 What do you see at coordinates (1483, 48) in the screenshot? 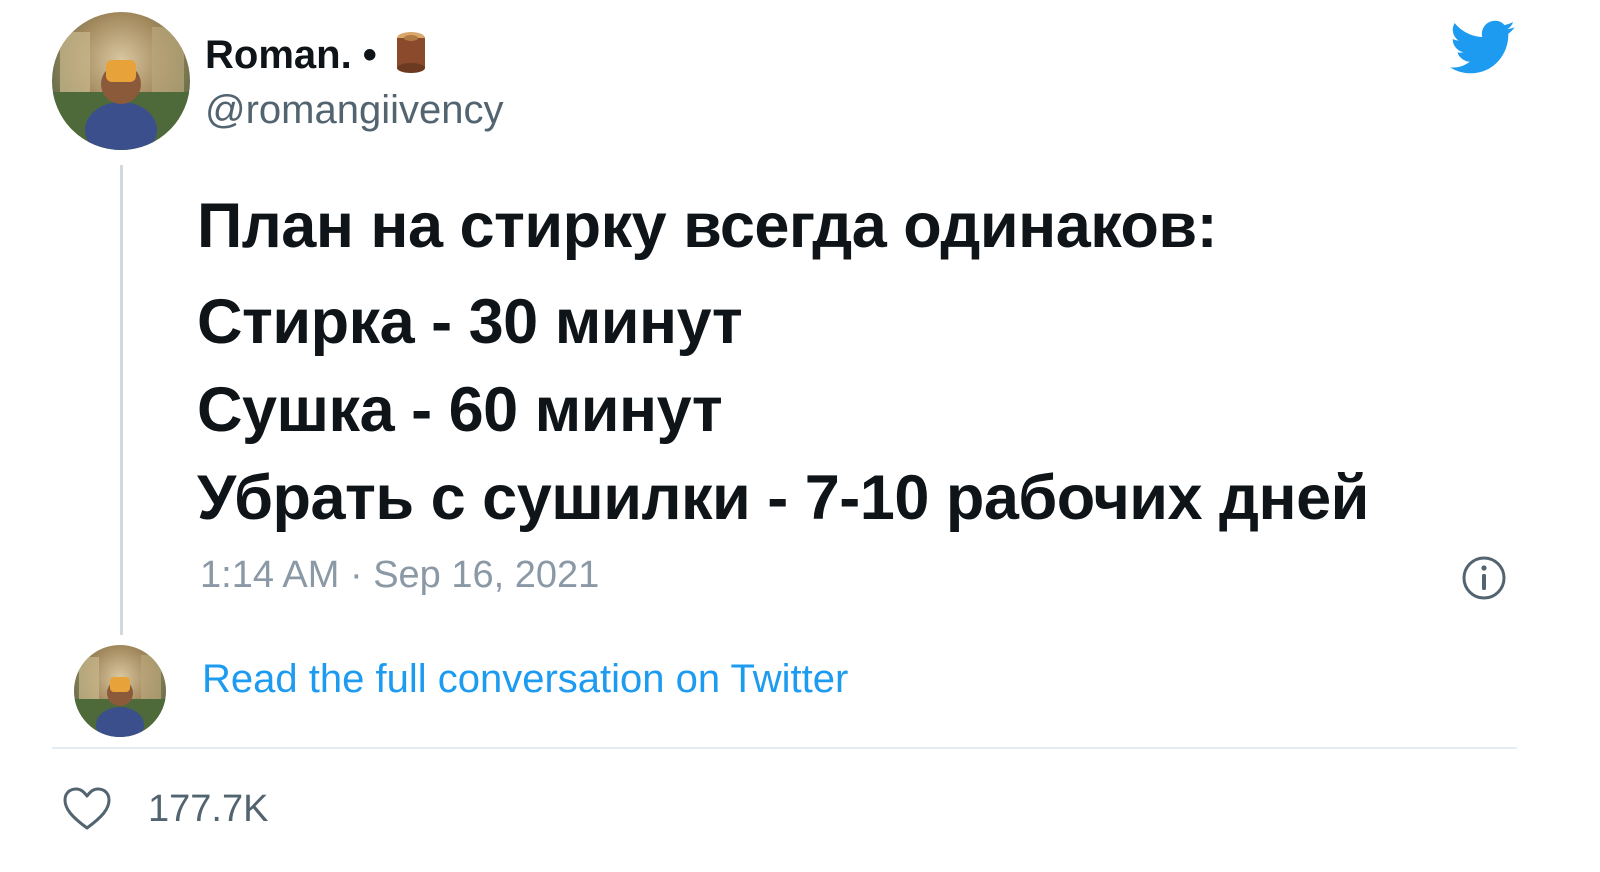
I see `twitter-bird-icon` at bounding box center [1483, 48].